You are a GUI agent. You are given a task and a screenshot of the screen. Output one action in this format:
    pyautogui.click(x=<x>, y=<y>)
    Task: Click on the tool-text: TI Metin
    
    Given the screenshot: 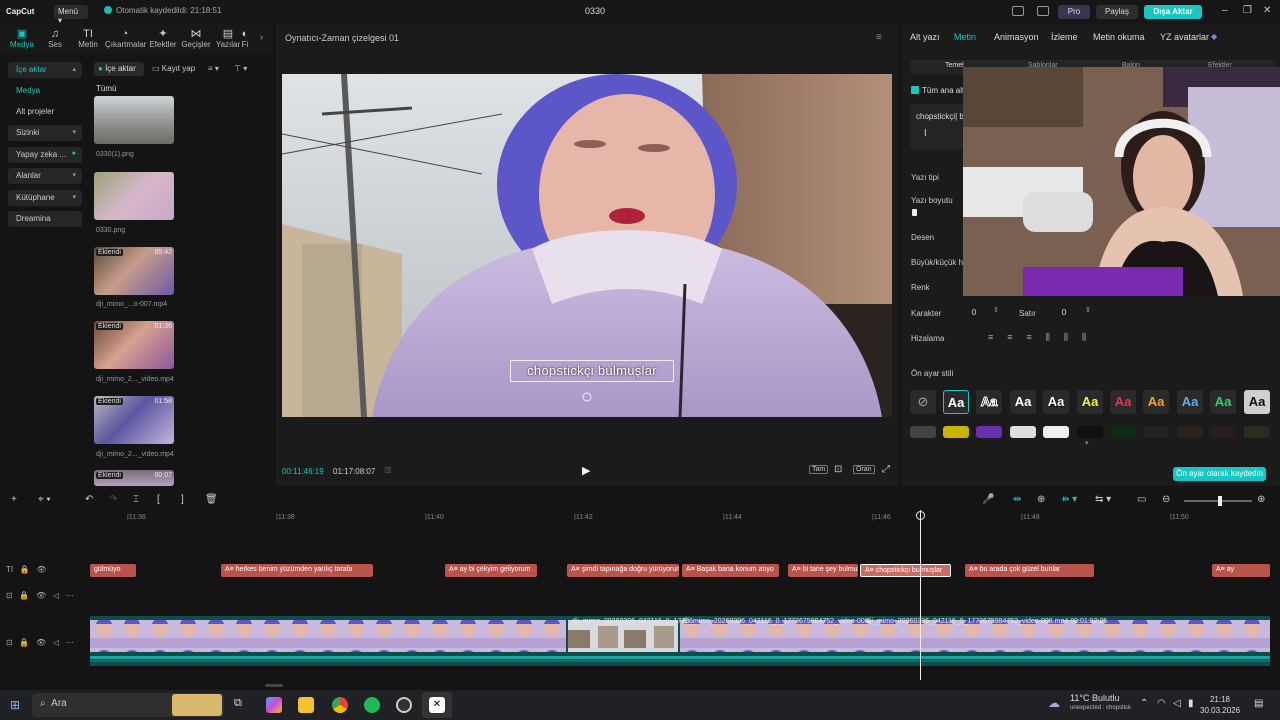 What is the action you would take?
    pyautogui.click(x=88, y=38)
    